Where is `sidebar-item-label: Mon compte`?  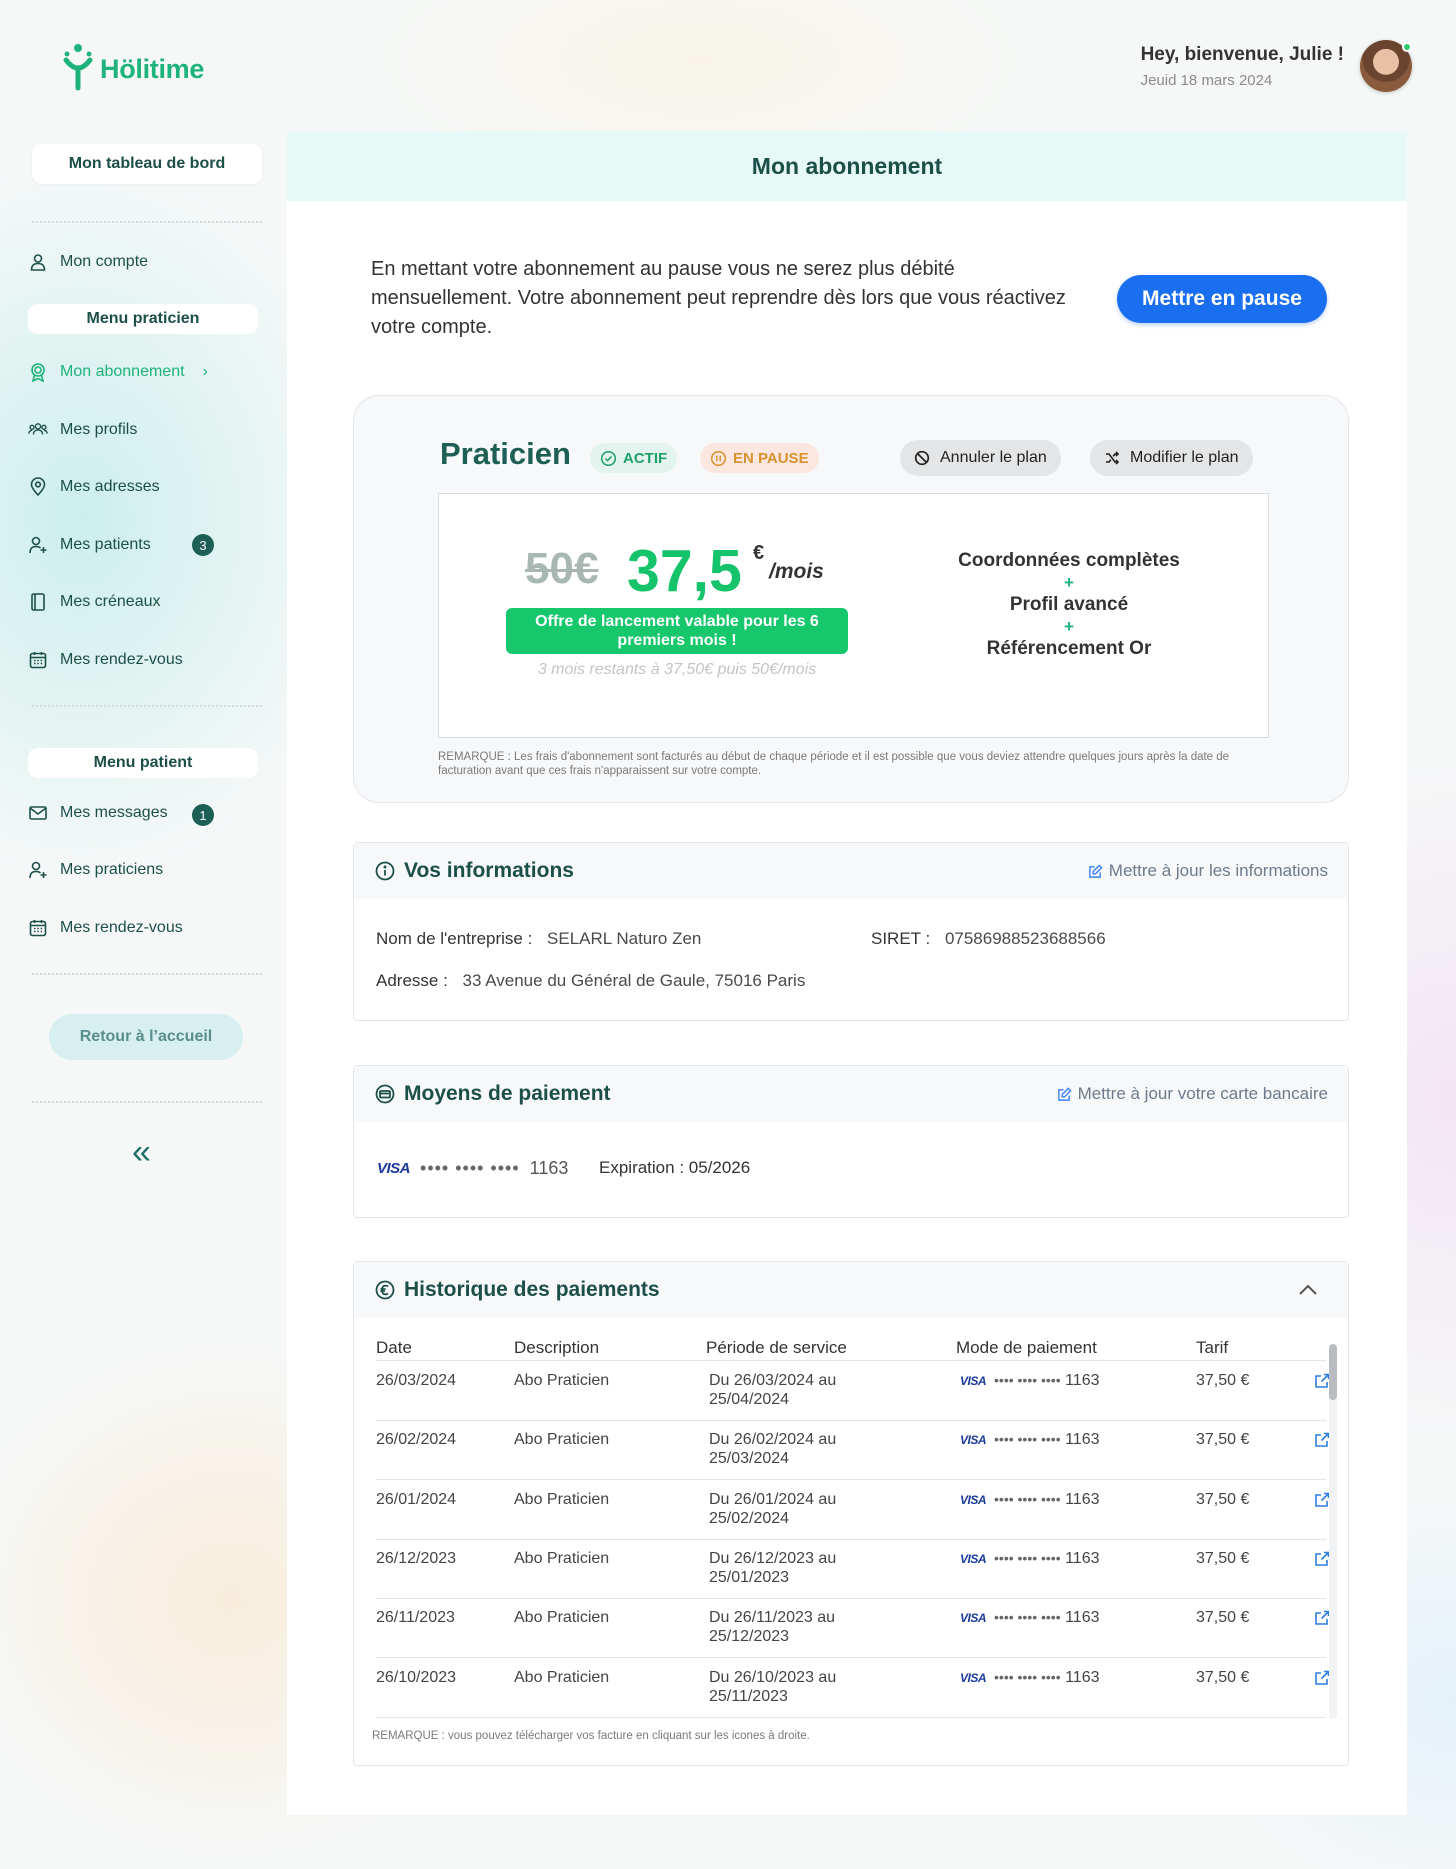 sidebar-item-label: Mon compte is located at coordinates (104, 261).